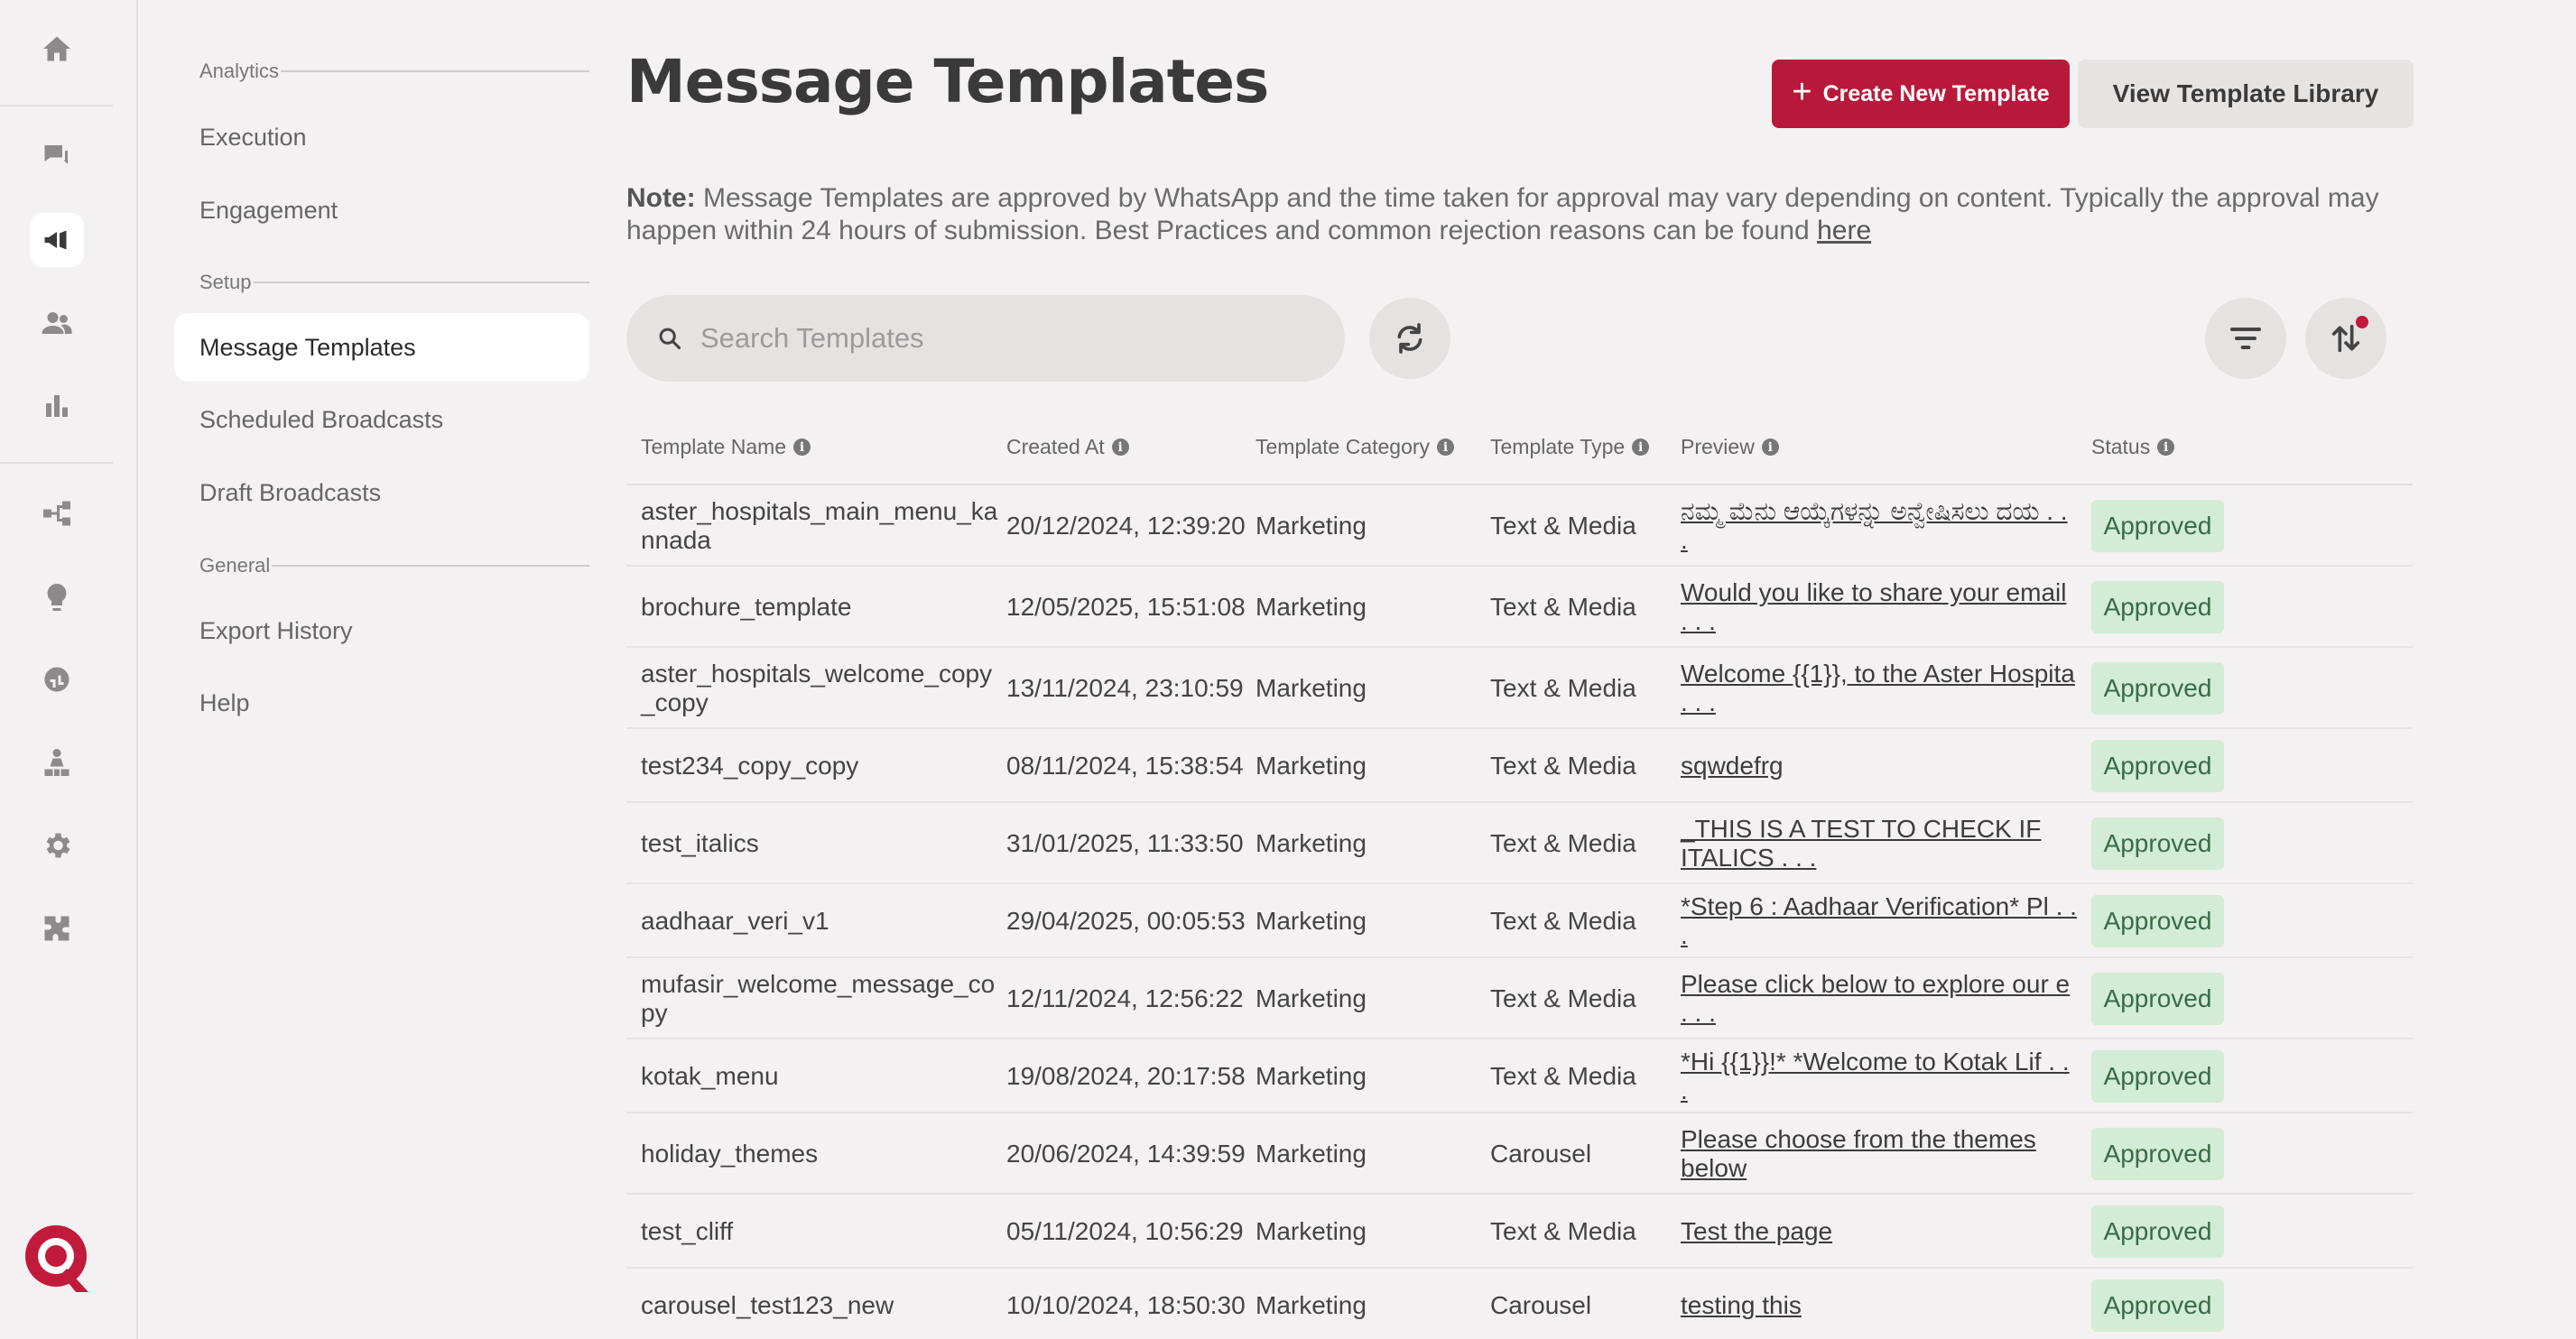  I want to click on sidebar-item-scheduled-broadcasts: Scheduled Broadcasts, so click(381, 419).